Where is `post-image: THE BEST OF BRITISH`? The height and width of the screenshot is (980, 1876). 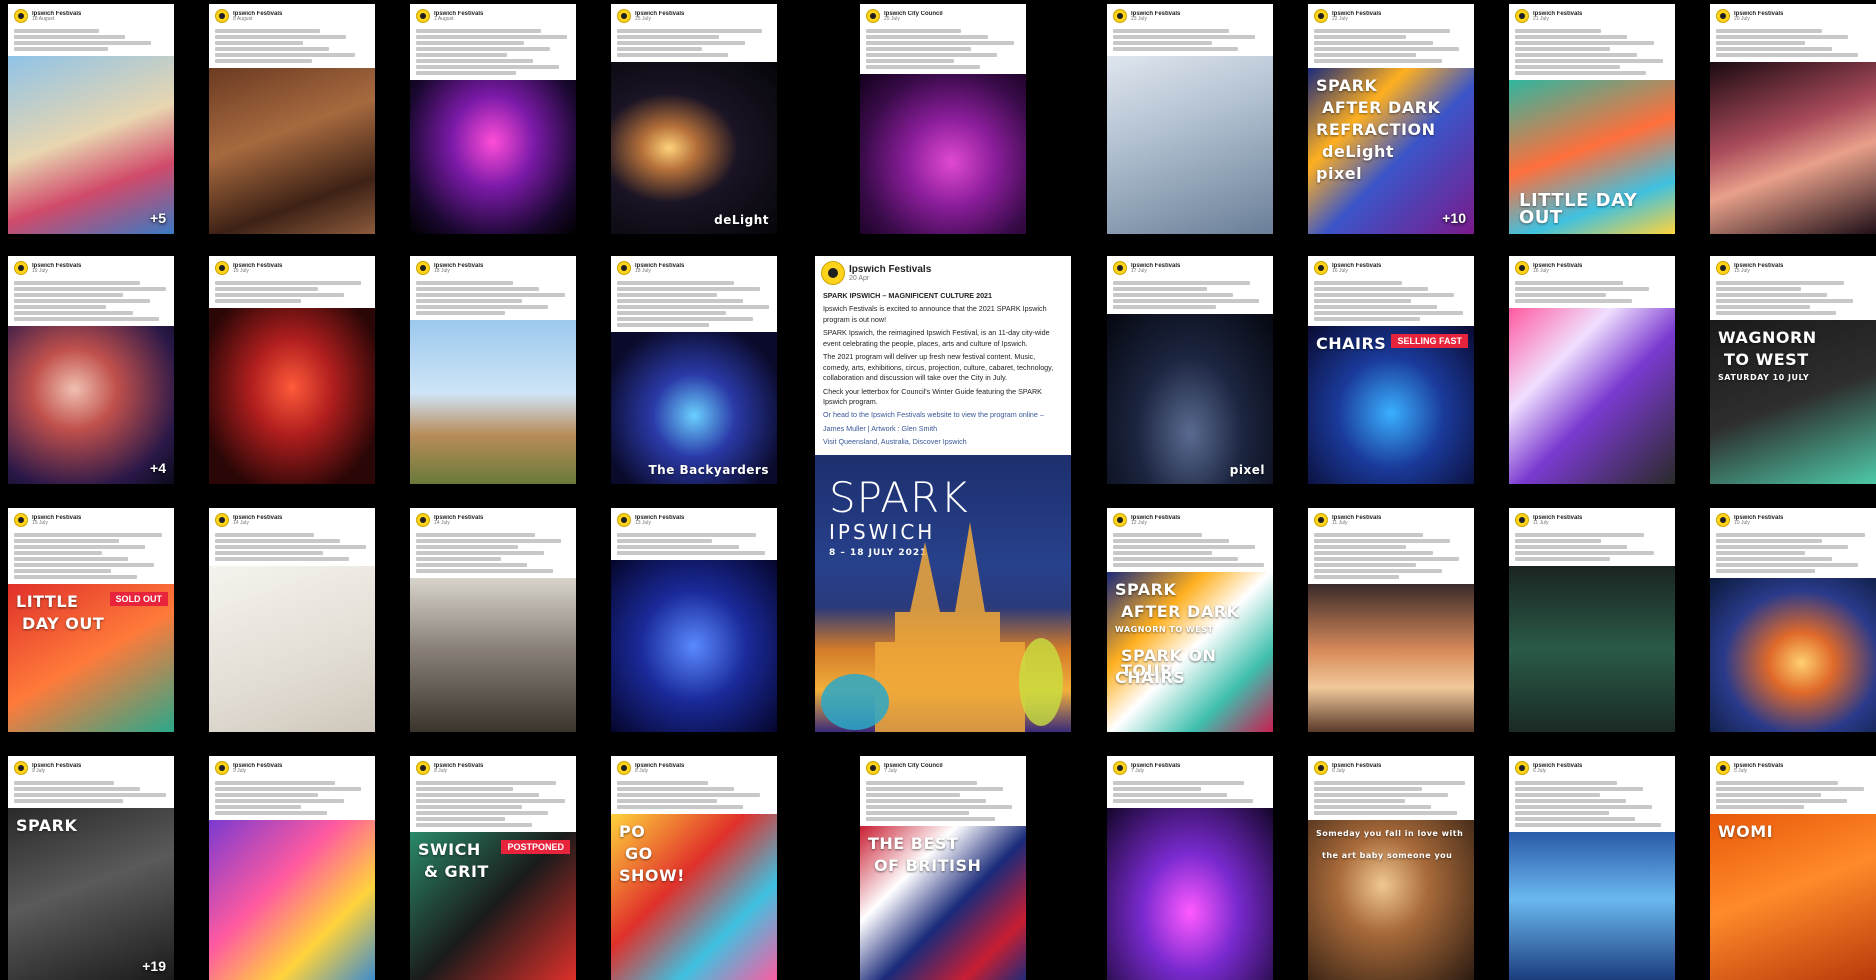
post-image: THE BEST OF BRITISH is located at coordinates (943, 903).